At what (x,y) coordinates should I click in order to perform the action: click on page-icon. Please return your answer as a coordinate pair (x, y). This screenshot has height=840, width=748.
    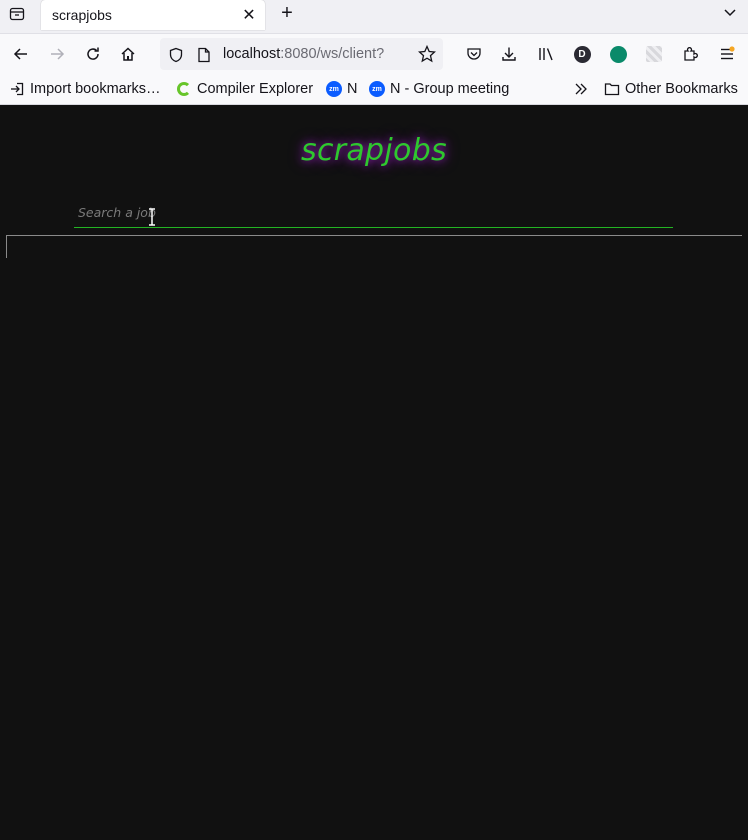
    Looking at the image, I should click on (204, 55).